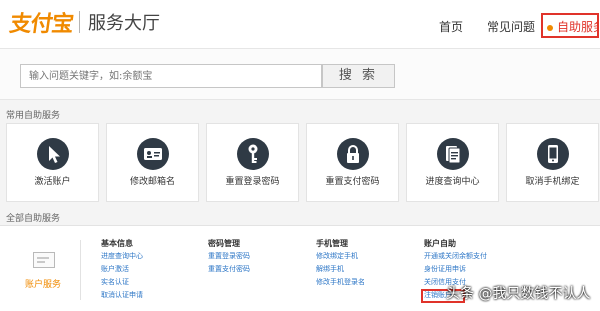  I want to click on watermark: 头条 @我只数钱不认人, so click(518, 294).